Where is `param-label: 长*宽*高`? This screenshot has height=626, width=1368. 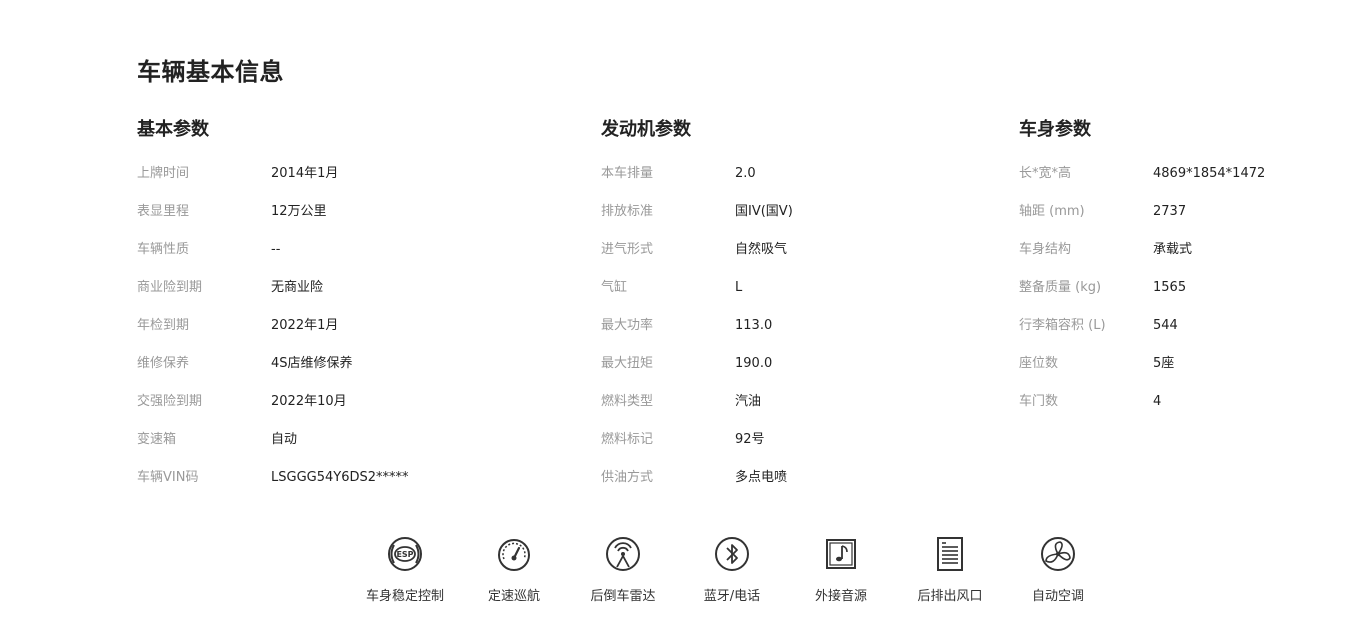 param-label: 长*宽*高 is located at coordinates (1045, 173).